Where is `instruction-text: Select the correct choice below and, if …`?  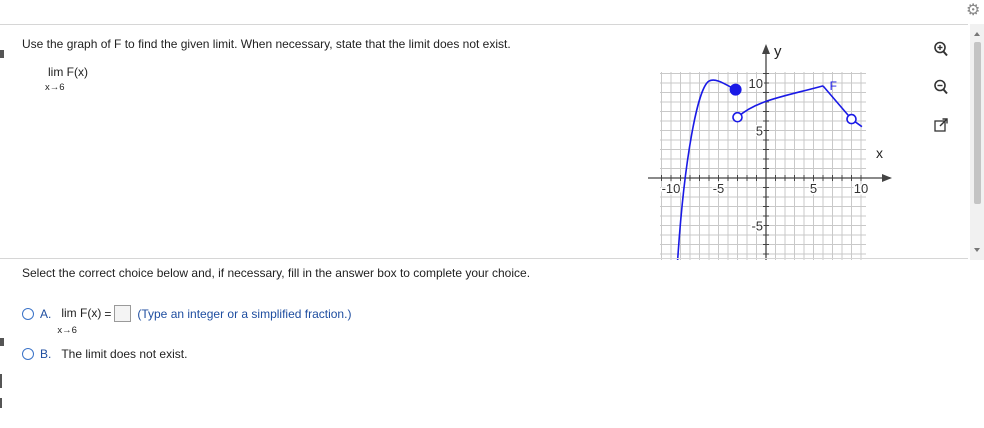 instruction-text: Select the correct choice below and, if … is located at coordinates (276, 273).